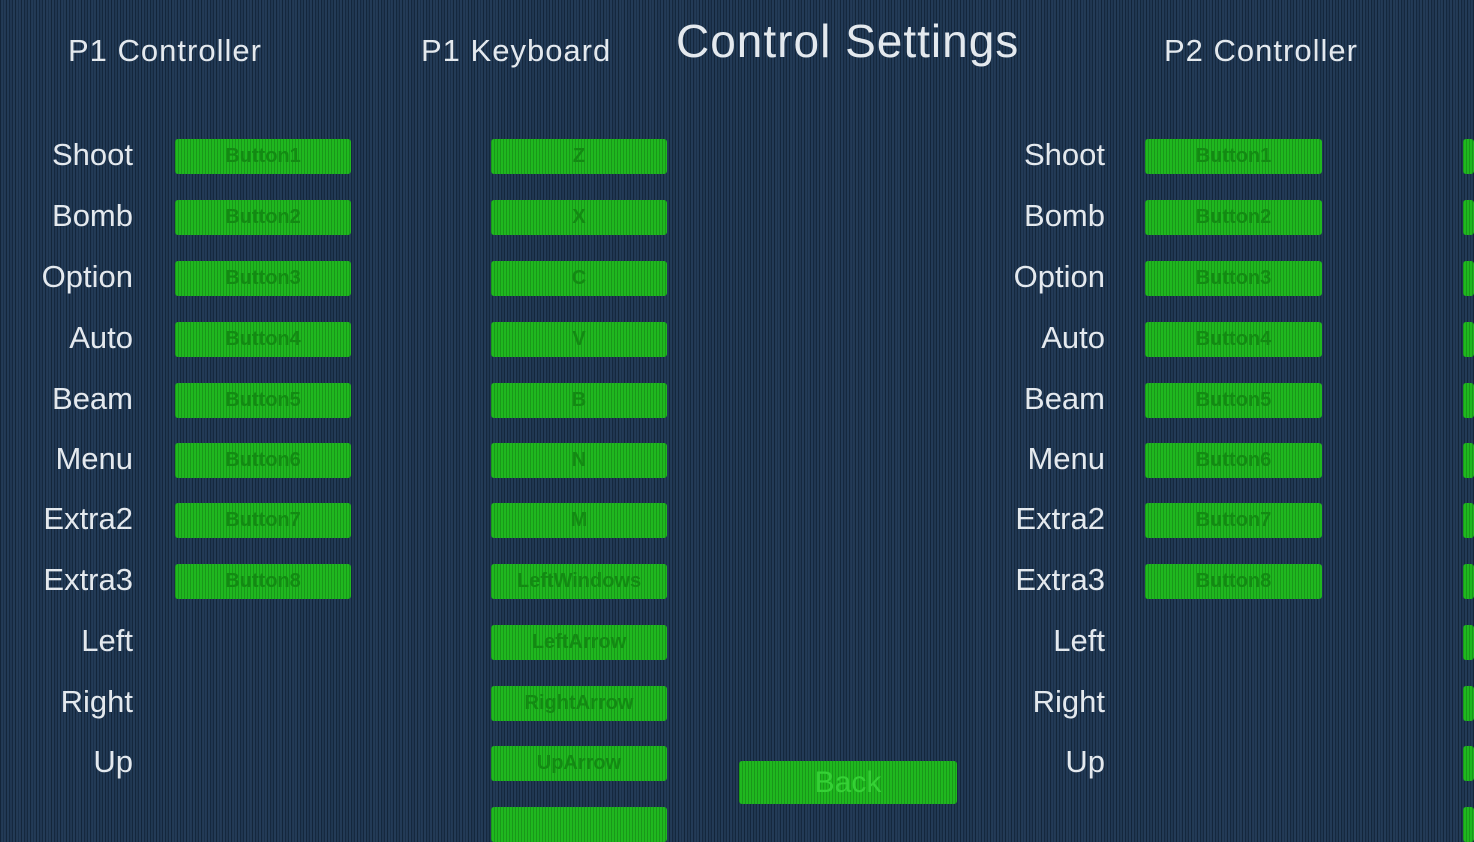  Describe the element at coordinates (92, 215) in the screenshot. I see `p1-action-label-bomb: Bomb` at that location.